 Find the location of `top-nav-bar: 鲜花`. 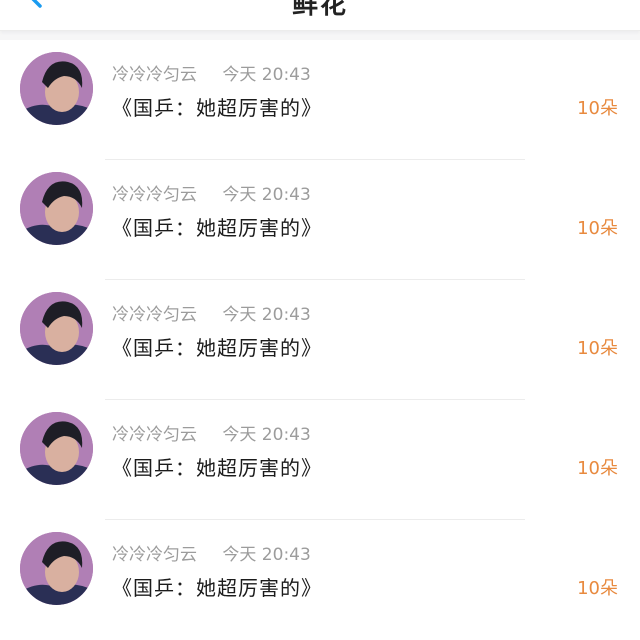

top-nav-bar: 鲜花 is located at coordinates (320, 15).